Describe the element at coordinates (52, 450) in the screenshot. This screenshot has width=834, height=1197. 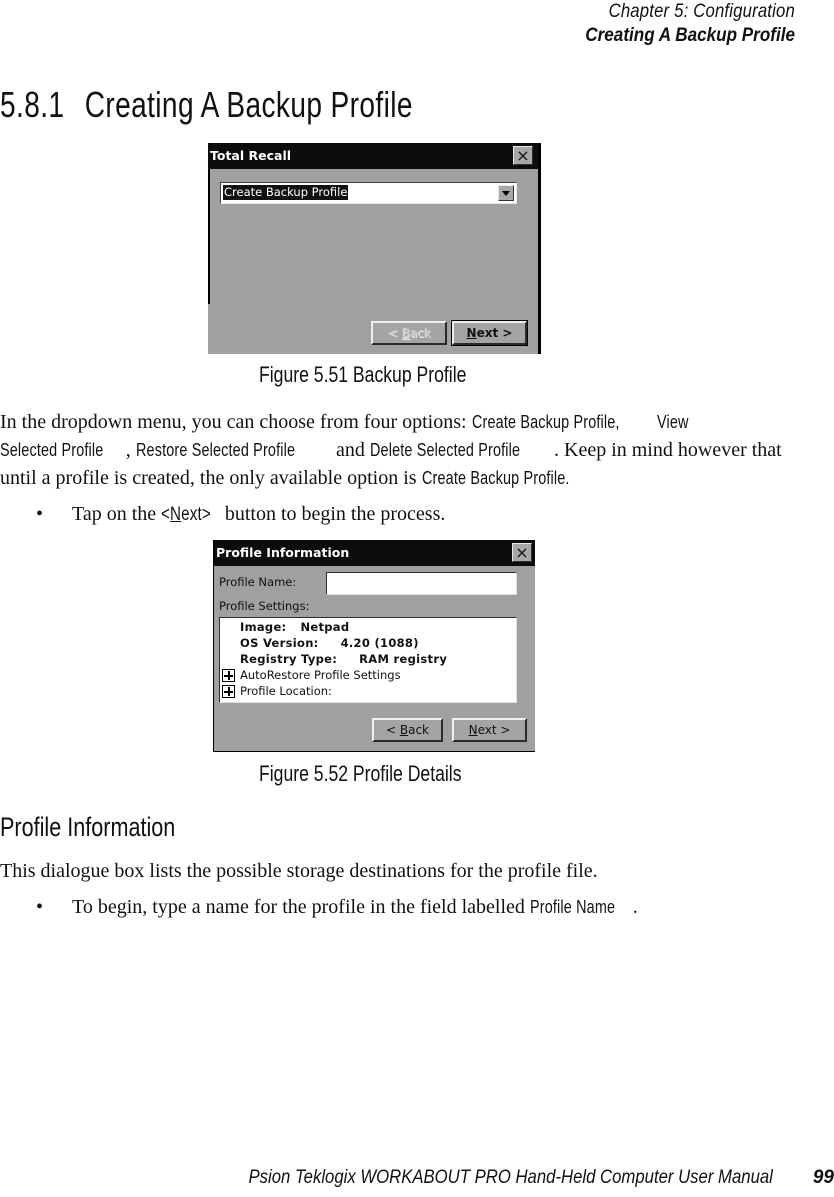
I see `option-view-cont: Selected Profile` at that location.